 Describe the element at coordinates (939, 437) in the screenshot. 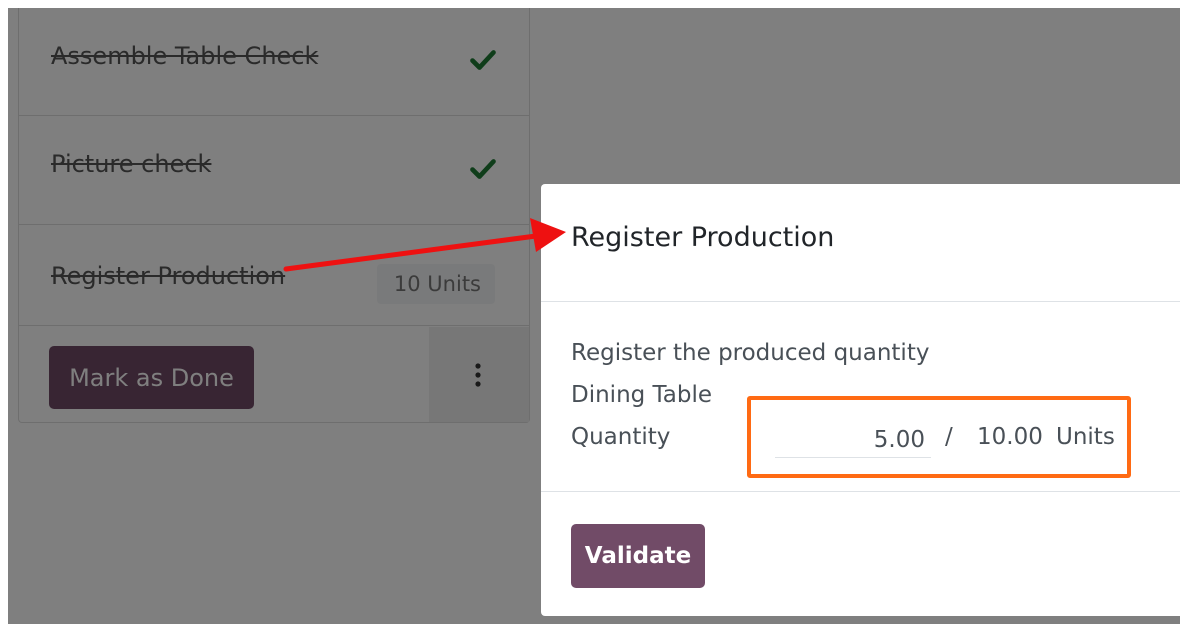

I see `quantity-highlight-box: / 10.00 Units` at that location.